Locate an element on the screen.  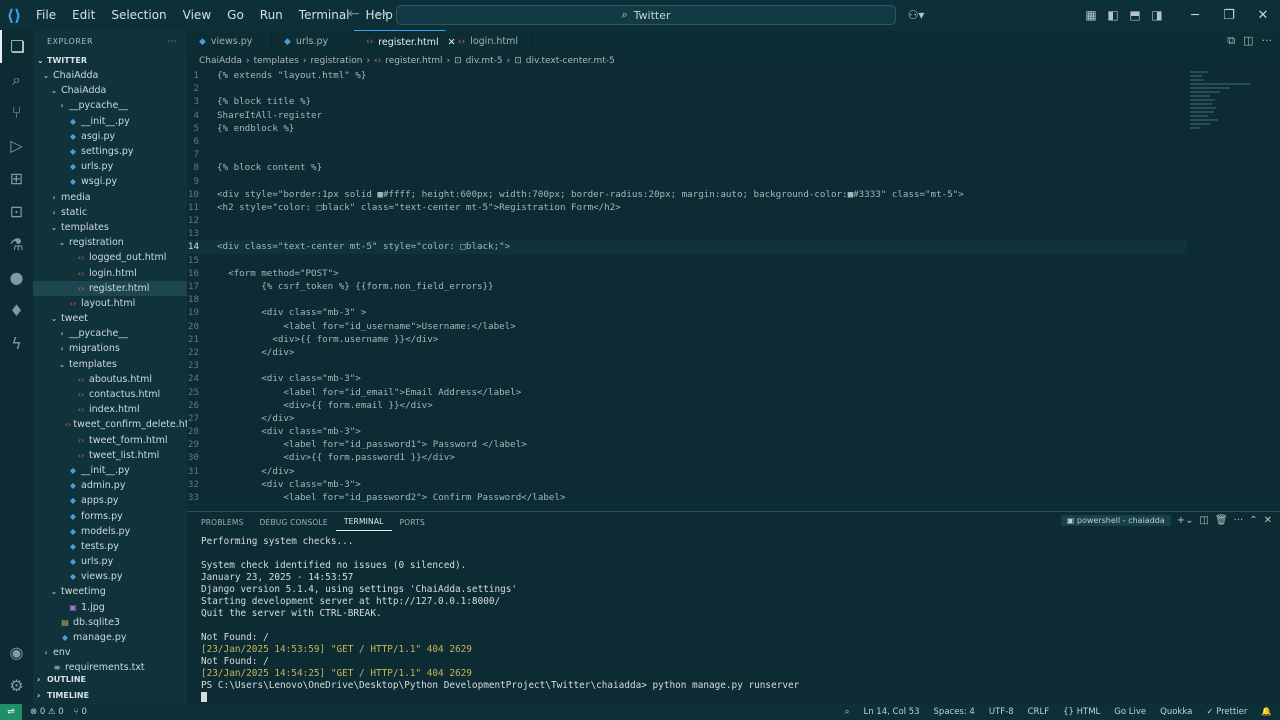
tree-file: ◆ tests.py is located at coordinates (110, 546).